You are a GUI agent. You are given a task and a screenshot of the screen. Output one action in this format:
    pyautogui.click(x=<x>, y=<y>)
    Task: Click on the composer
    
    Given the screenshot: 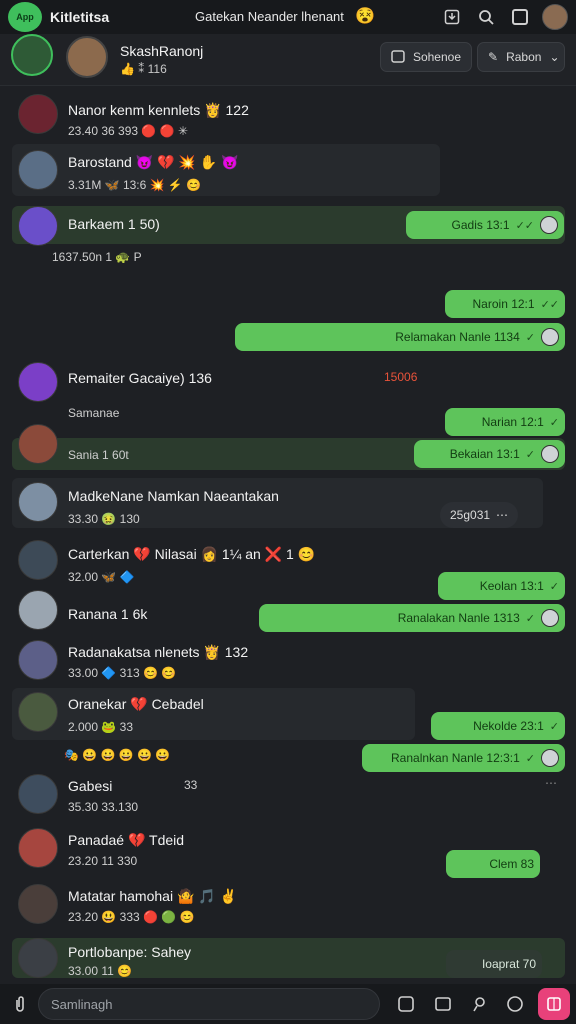 What is the action you would take?
    pyautogui.click(x=288, y=1004)
    